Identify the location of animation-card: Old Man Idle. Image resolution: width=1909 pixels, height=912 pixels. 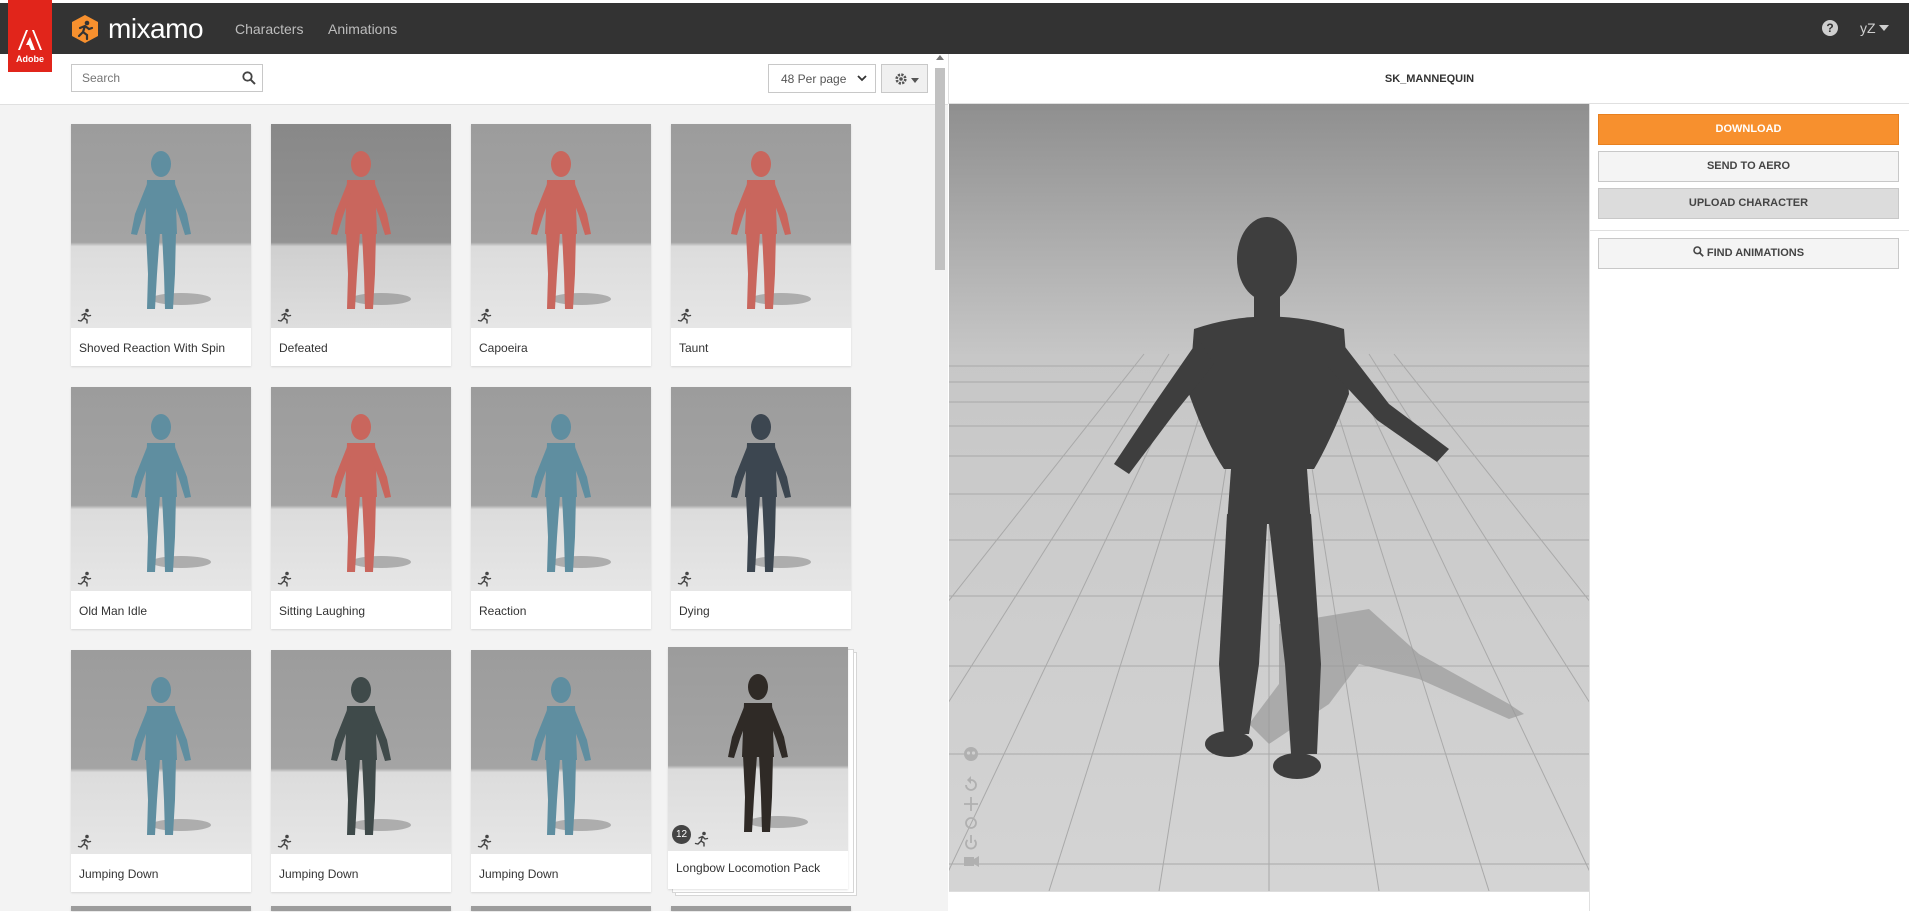
(161, 508).